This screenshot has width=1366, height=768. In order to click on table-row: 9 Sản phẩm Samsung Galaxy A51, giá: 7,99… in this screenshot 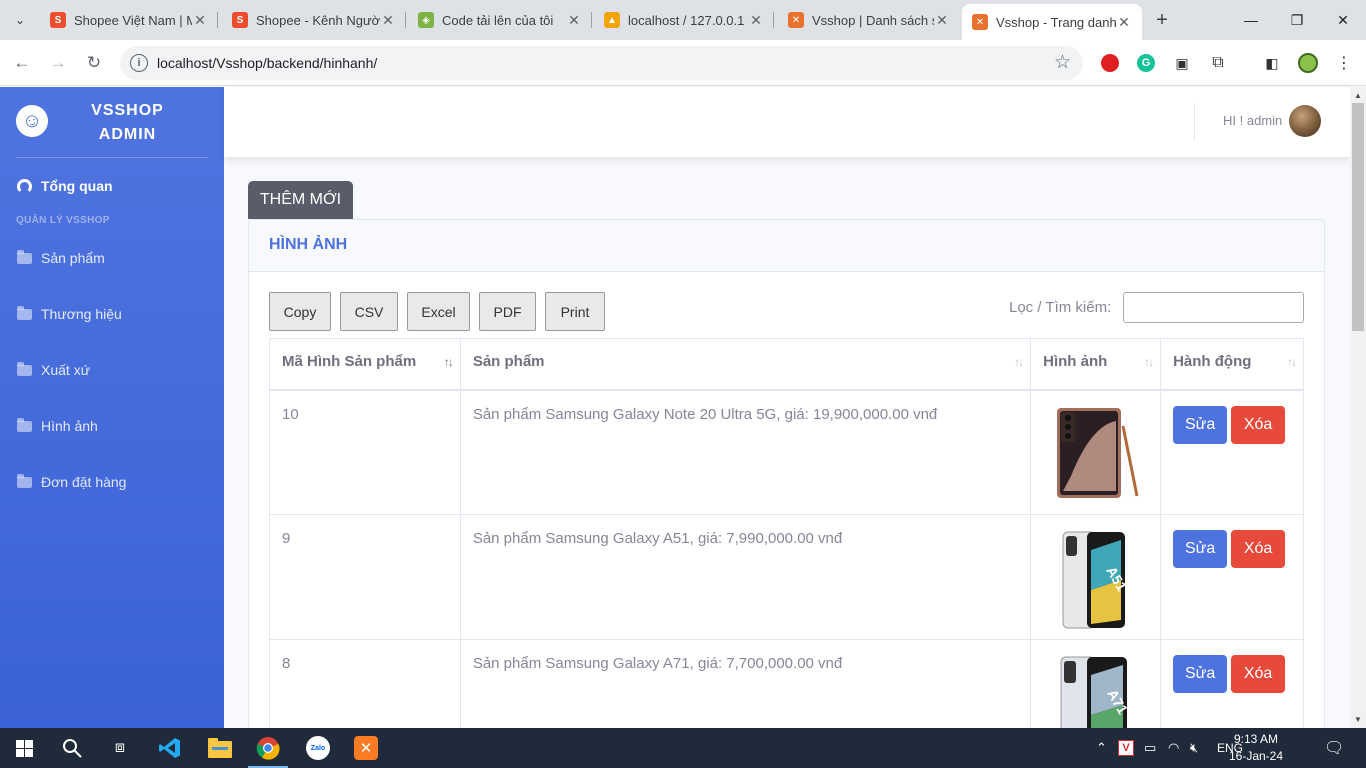, I will do `click(786, 577)`.